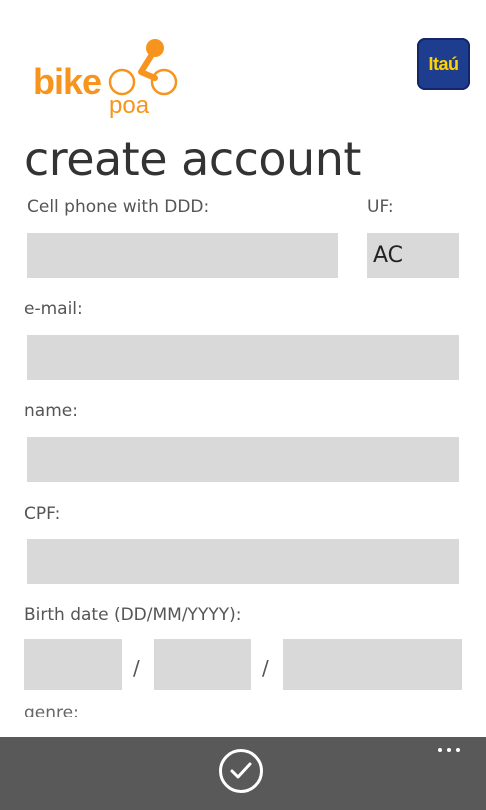 The width and height of the screenshot is (486, 810). Describe the element at coordinates (413, 255) in the screenshot. I see `uf-select: AC` at that location.